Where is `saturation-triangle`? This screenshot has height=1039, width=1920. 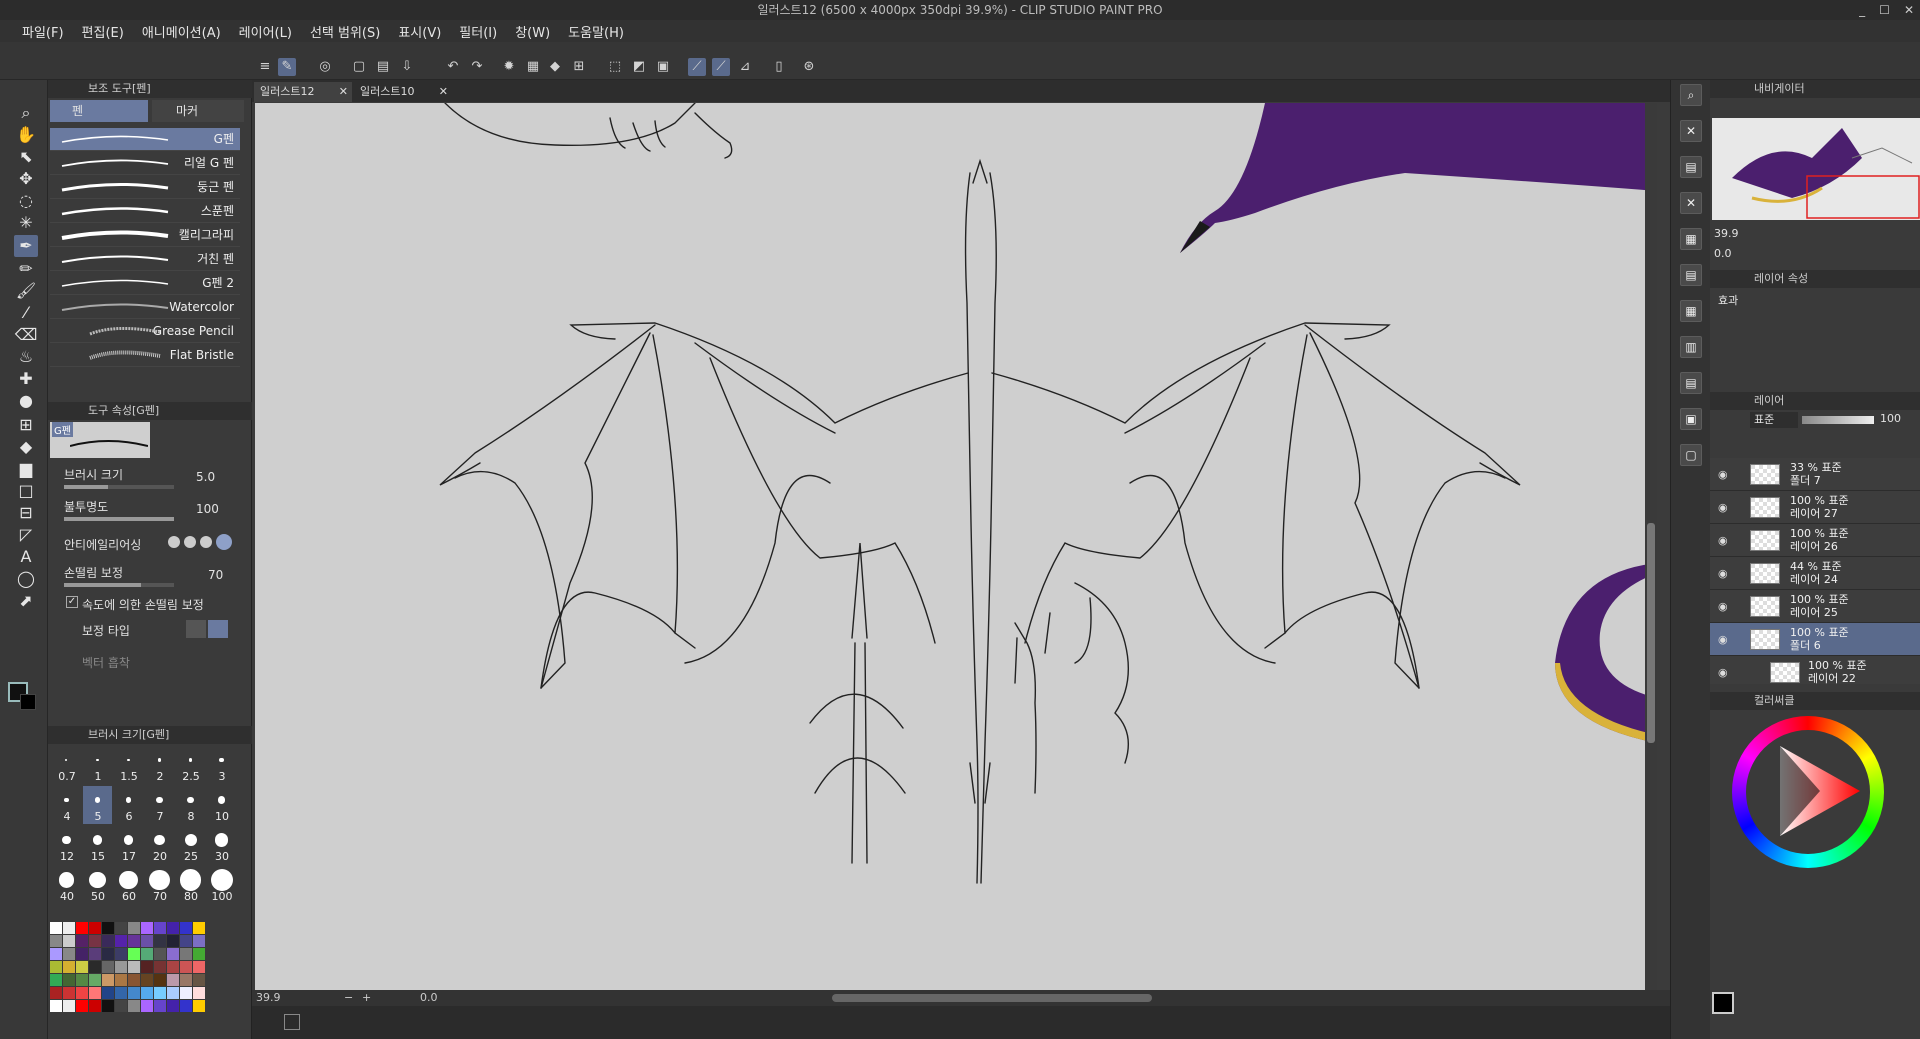
saturation-triangle is located at coordinates (1815, 791).